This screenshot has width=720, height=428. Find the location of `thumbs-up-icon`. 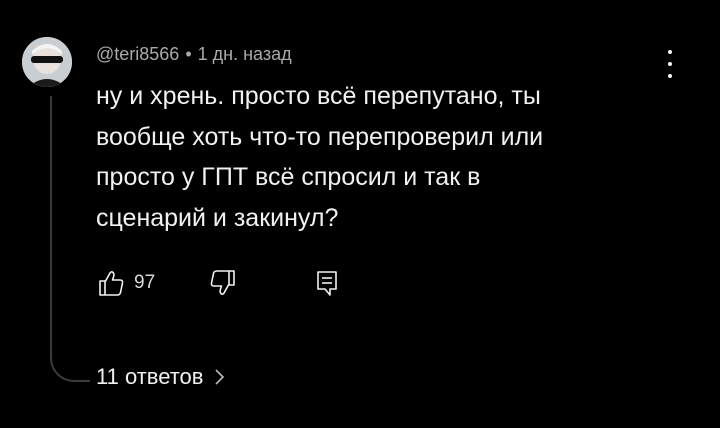

thumbs-up-icon is located at coordinates (111, 283).